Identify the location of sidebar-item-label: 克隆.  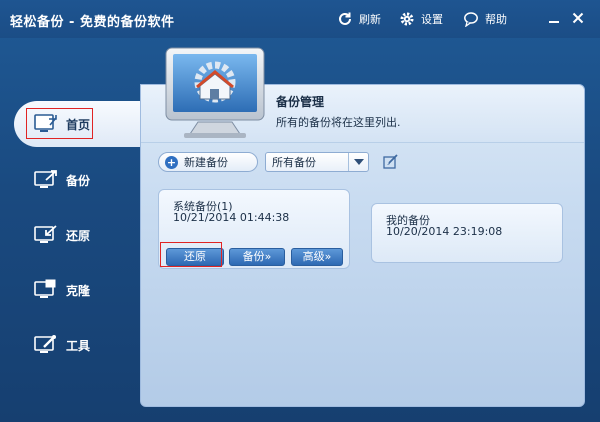
(78, 291).